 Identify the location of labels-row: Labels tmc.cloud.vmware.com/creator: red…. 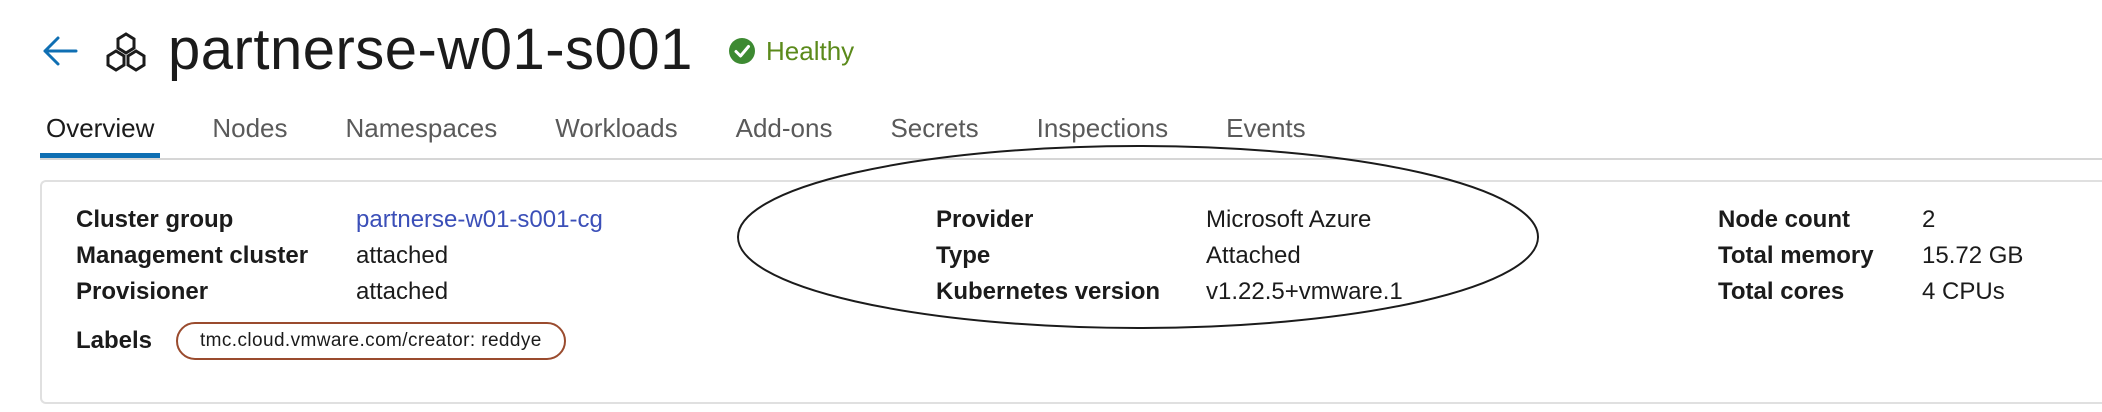
(321, 341).